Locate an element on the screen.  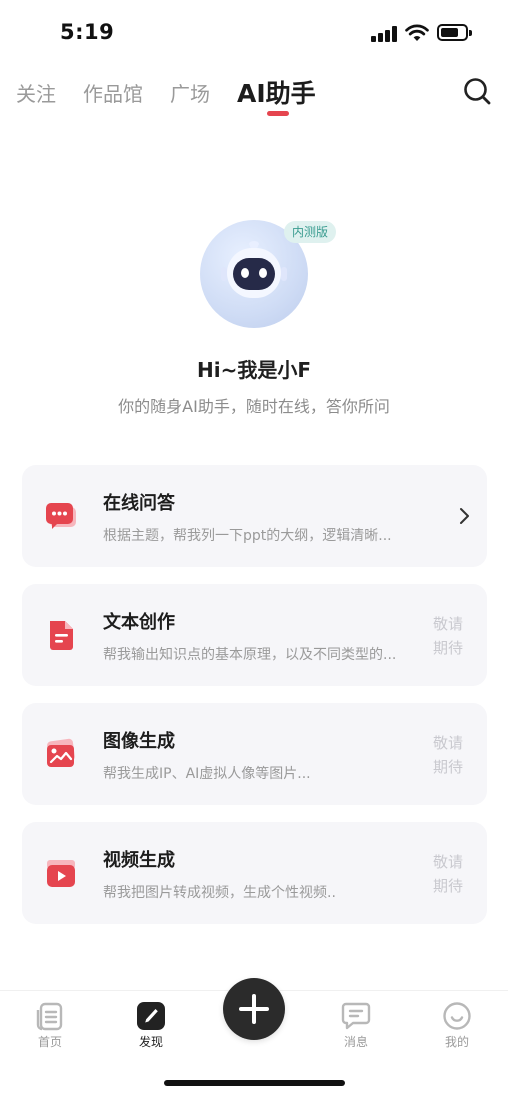
tab-ai-assistant: AI助手 is located at coordinates (276, 96).